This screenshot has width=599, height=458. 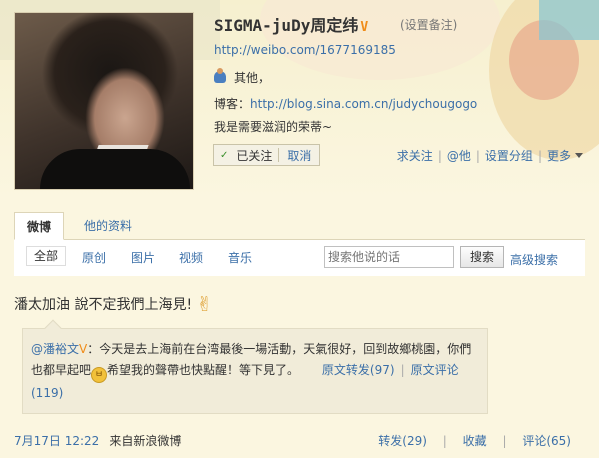 What do you see at coordinates (252, 78) in the screenshot?
I see `location-text: 其他，` at bounding box center [252, 78].